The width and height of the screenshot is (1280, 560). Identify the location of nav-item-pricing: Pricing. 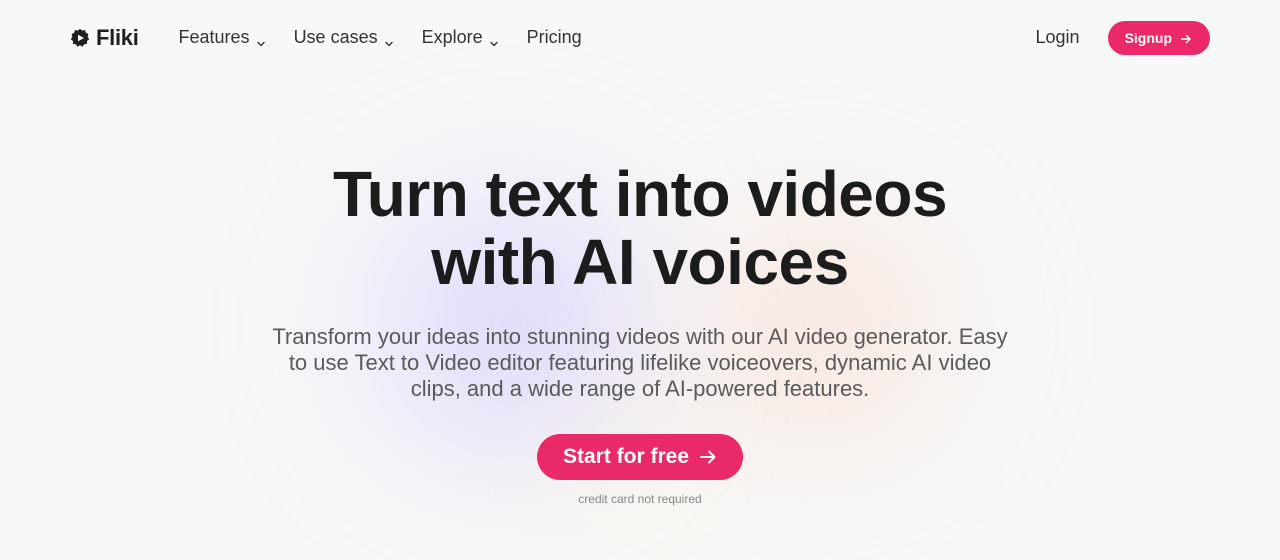
(554, 37).